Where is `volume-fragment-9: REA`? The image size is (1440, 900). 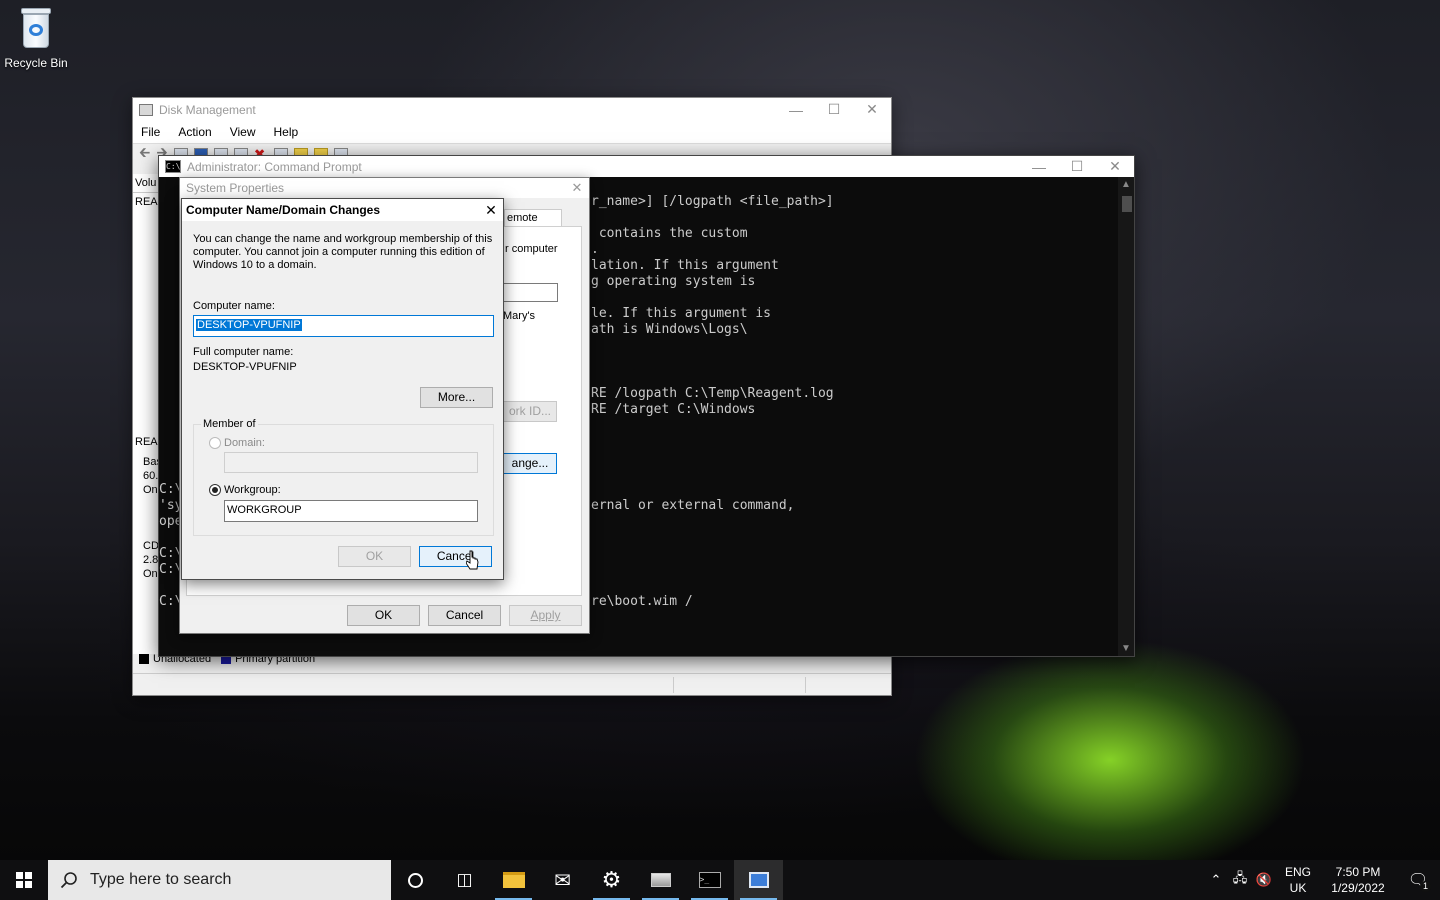
volume-fragment-9: REA is located at coordinates (146, 442).